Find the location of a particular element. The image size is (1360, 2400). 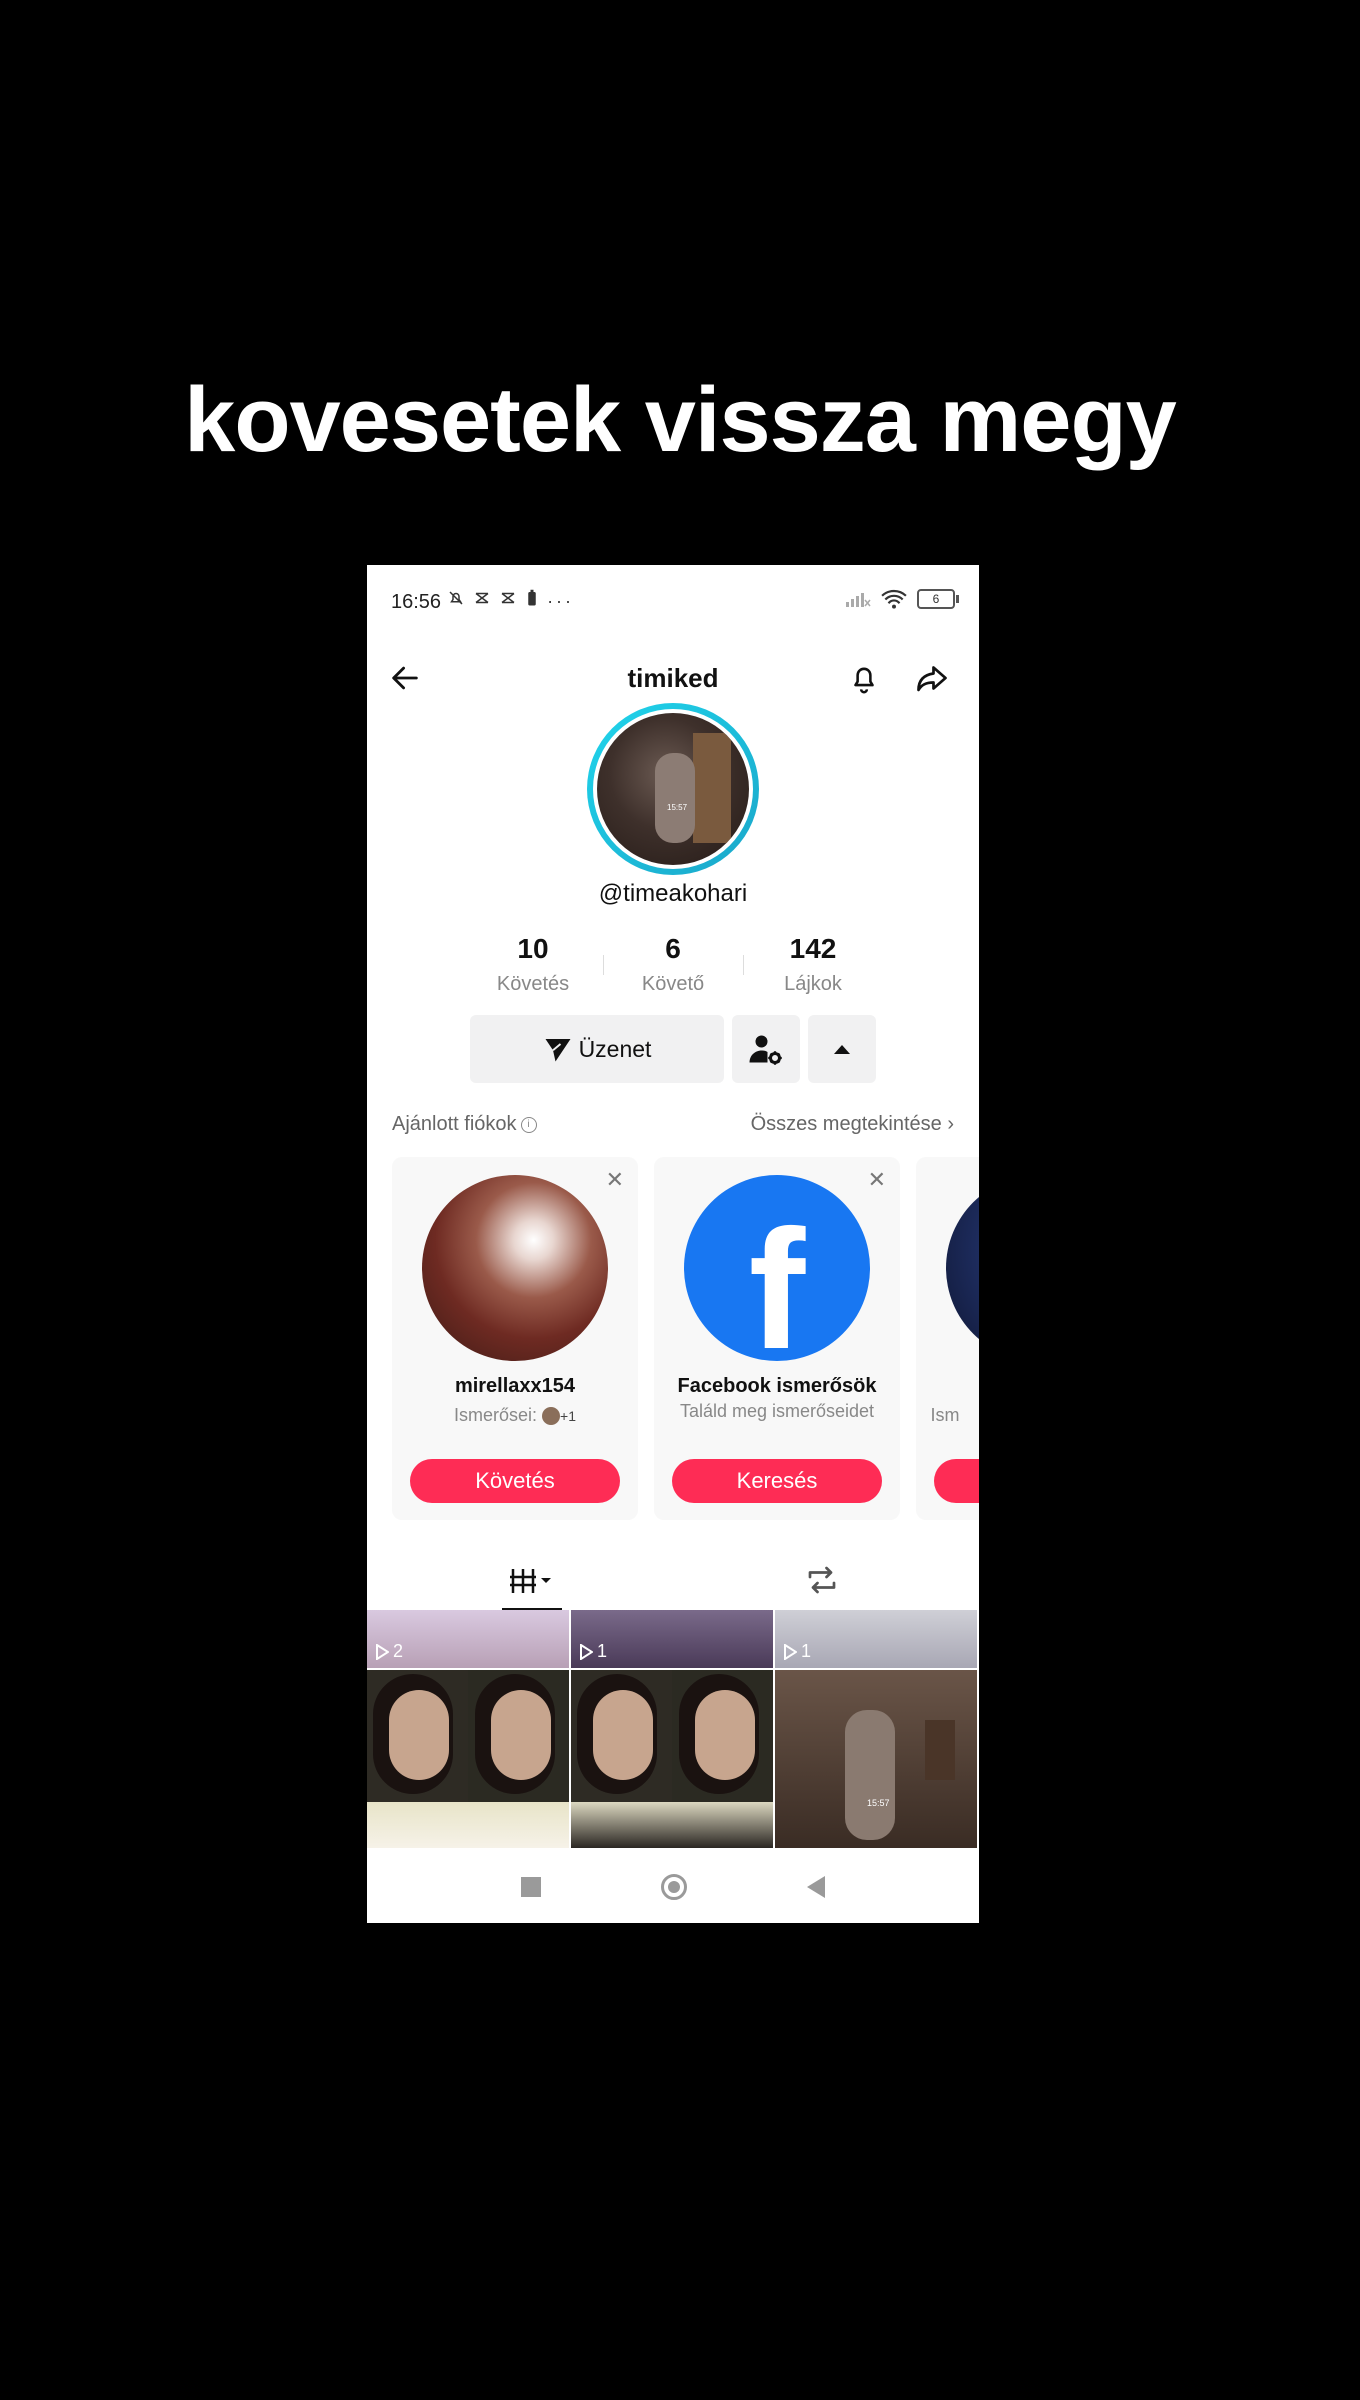

status-right: 6 is located at coordinates (902, 599).